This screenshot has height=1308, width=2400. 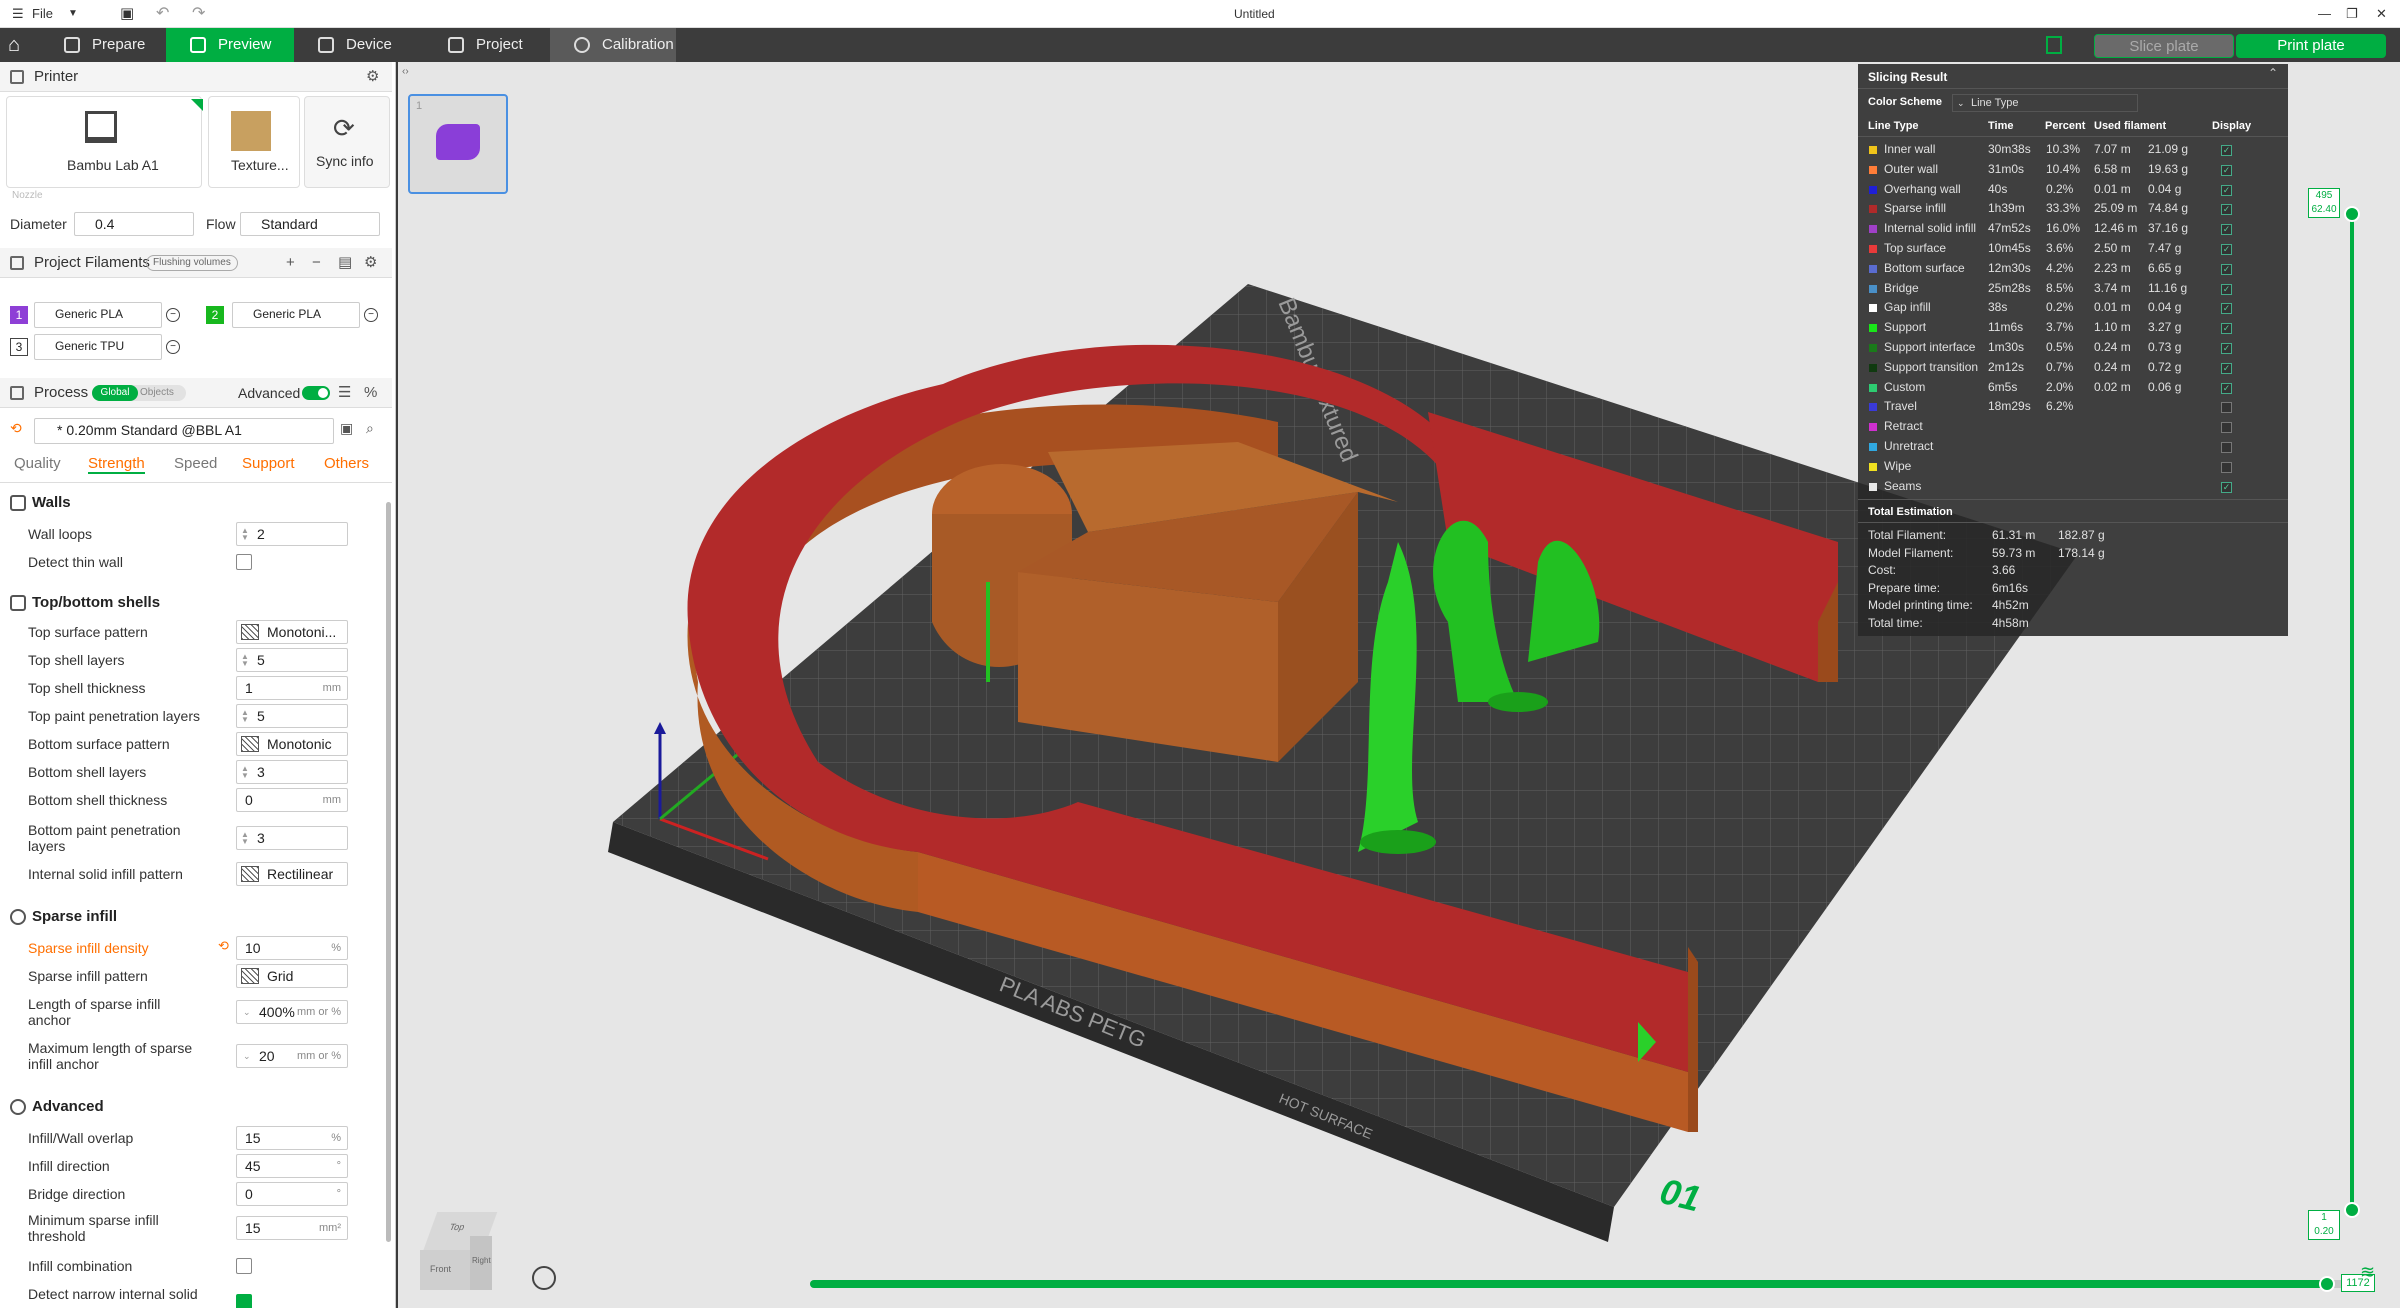 I want to click on view-cube-right: Right, so click(x=481, y=1263).